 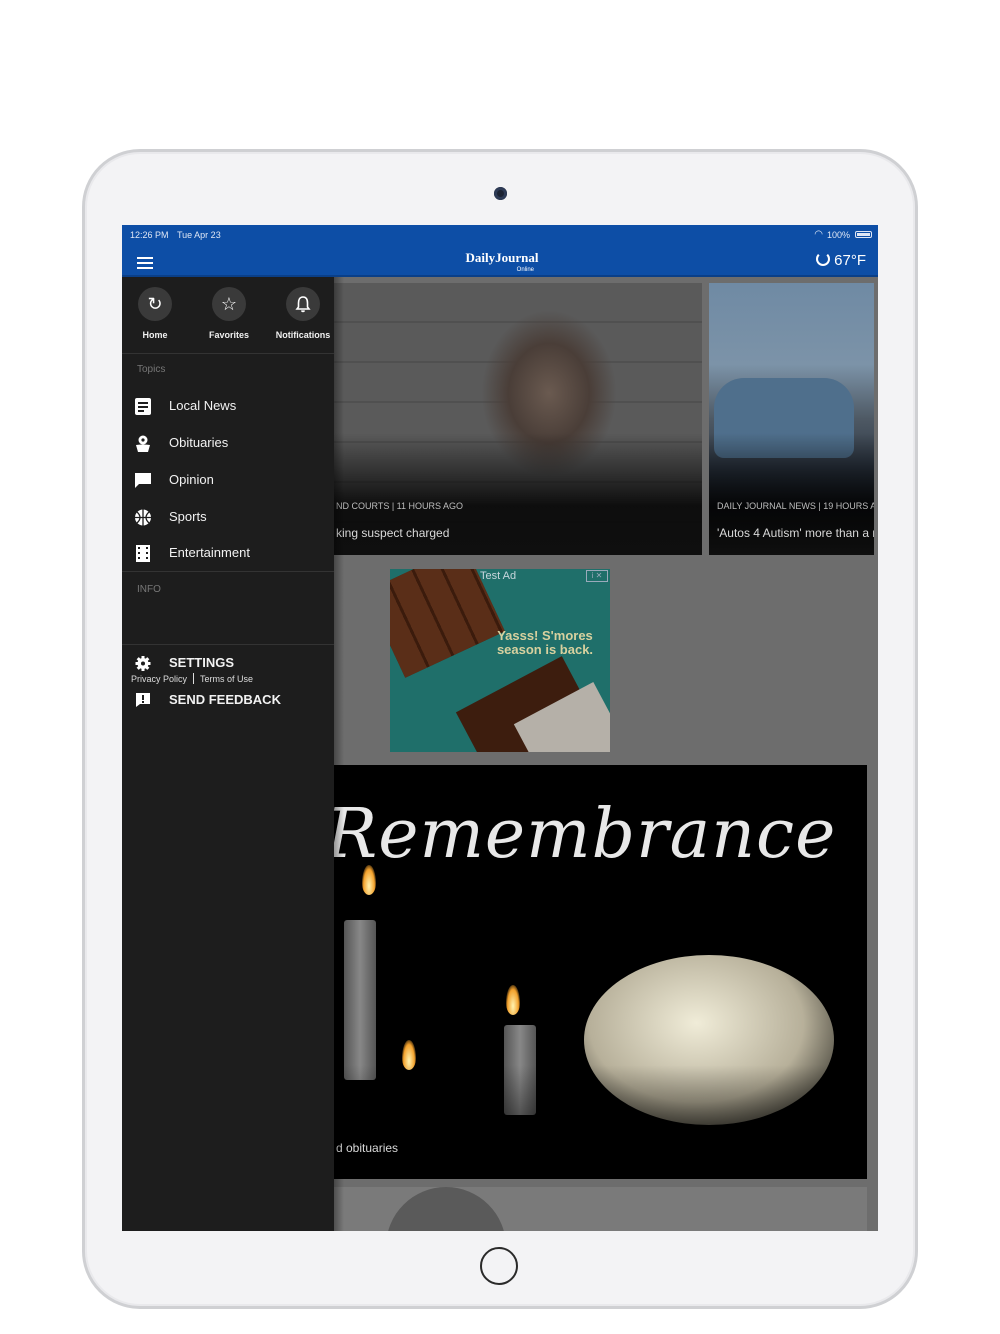 I want to click on app-header: DailyJournal Online 67°F, so click(x=500, y=262).